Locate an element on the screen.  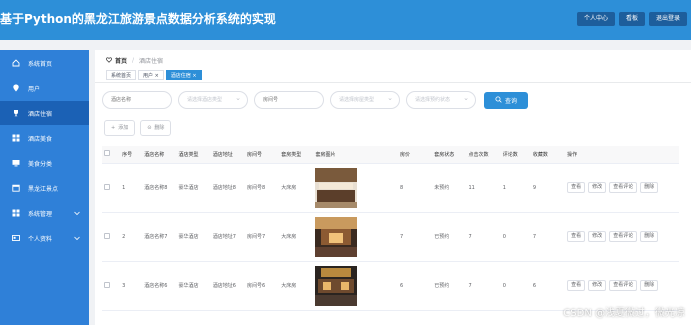
sidebar-item-system-management: 系统管理 is located at coordinates (44, 213).